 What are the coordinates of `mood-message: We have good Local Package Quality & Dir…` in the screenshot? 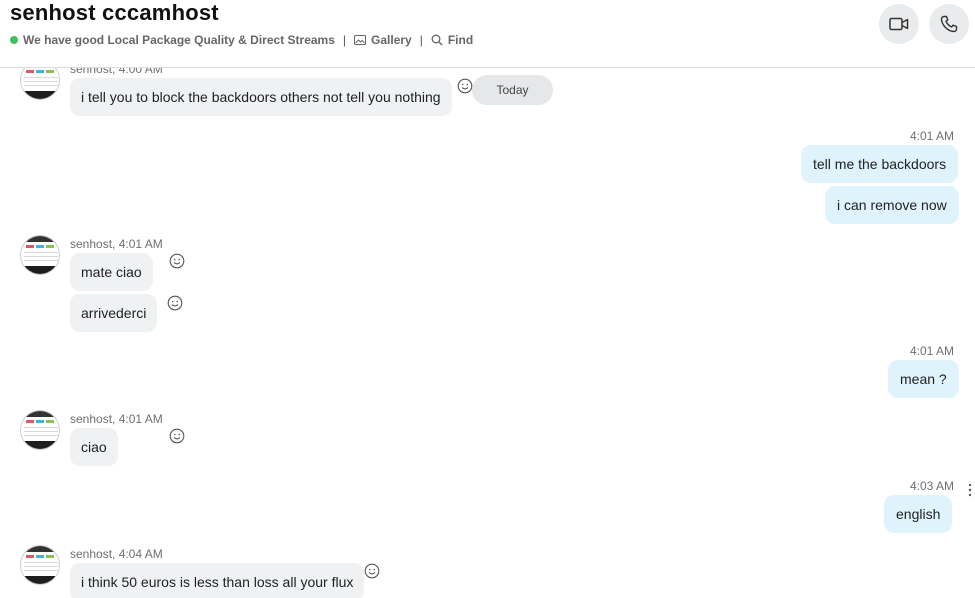 It's located at (179, 40).